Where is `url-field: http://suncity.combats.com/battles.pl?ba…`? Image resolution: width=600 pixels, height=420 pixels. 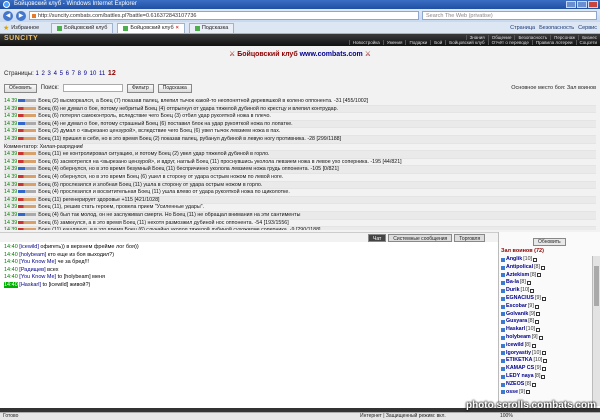
url-field: http://suncity.combats.com/battles.pl?ba… is located at coordinates (224, 15).